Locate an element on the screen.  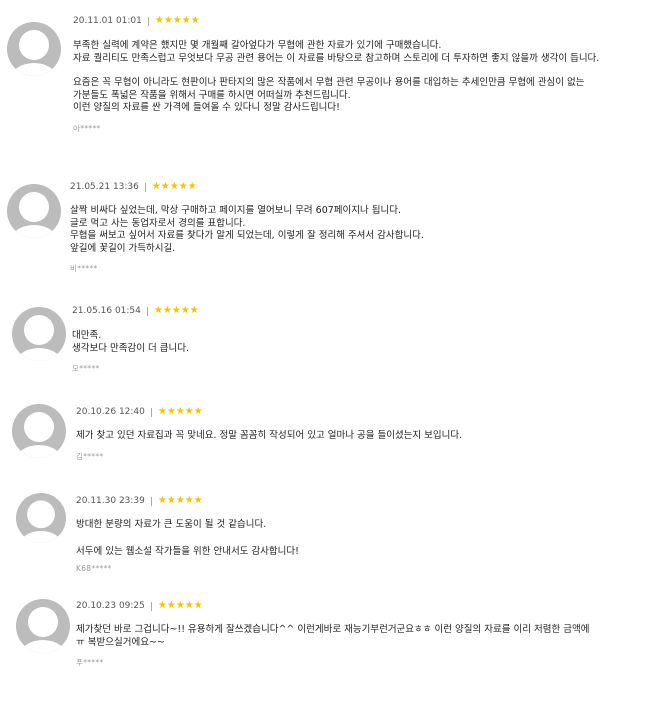
review-author: K68***** is located at coordinates (94, 568).